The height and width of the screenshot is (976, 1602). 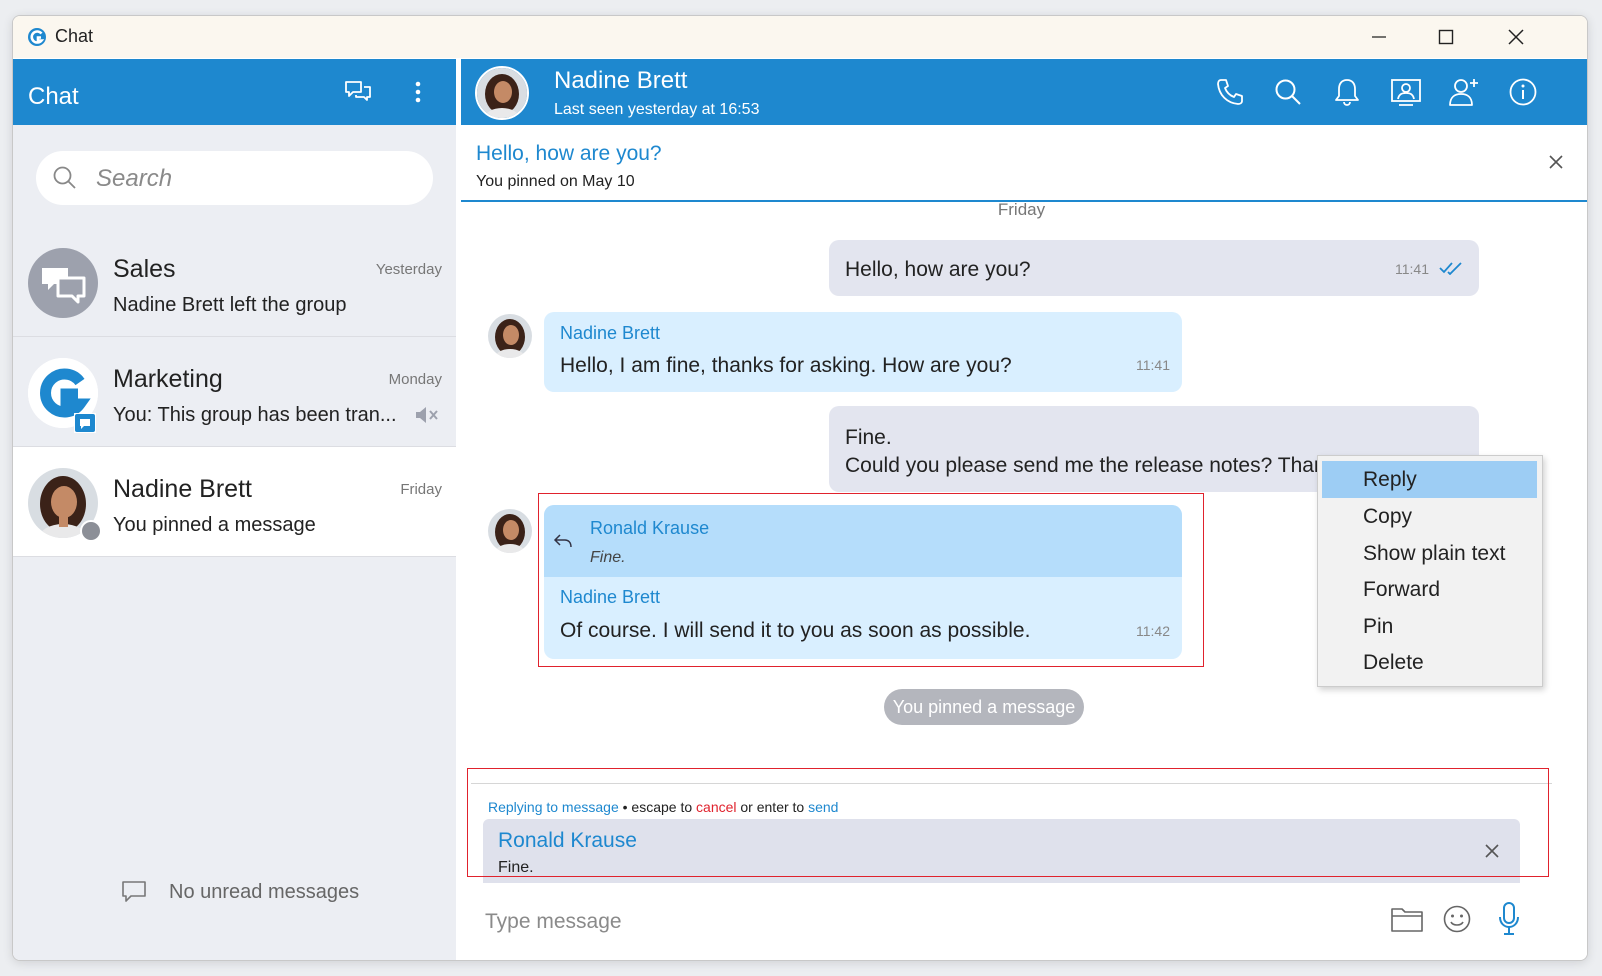 I want to click on conversation-name: Marketing, so click(x=168, y=379).